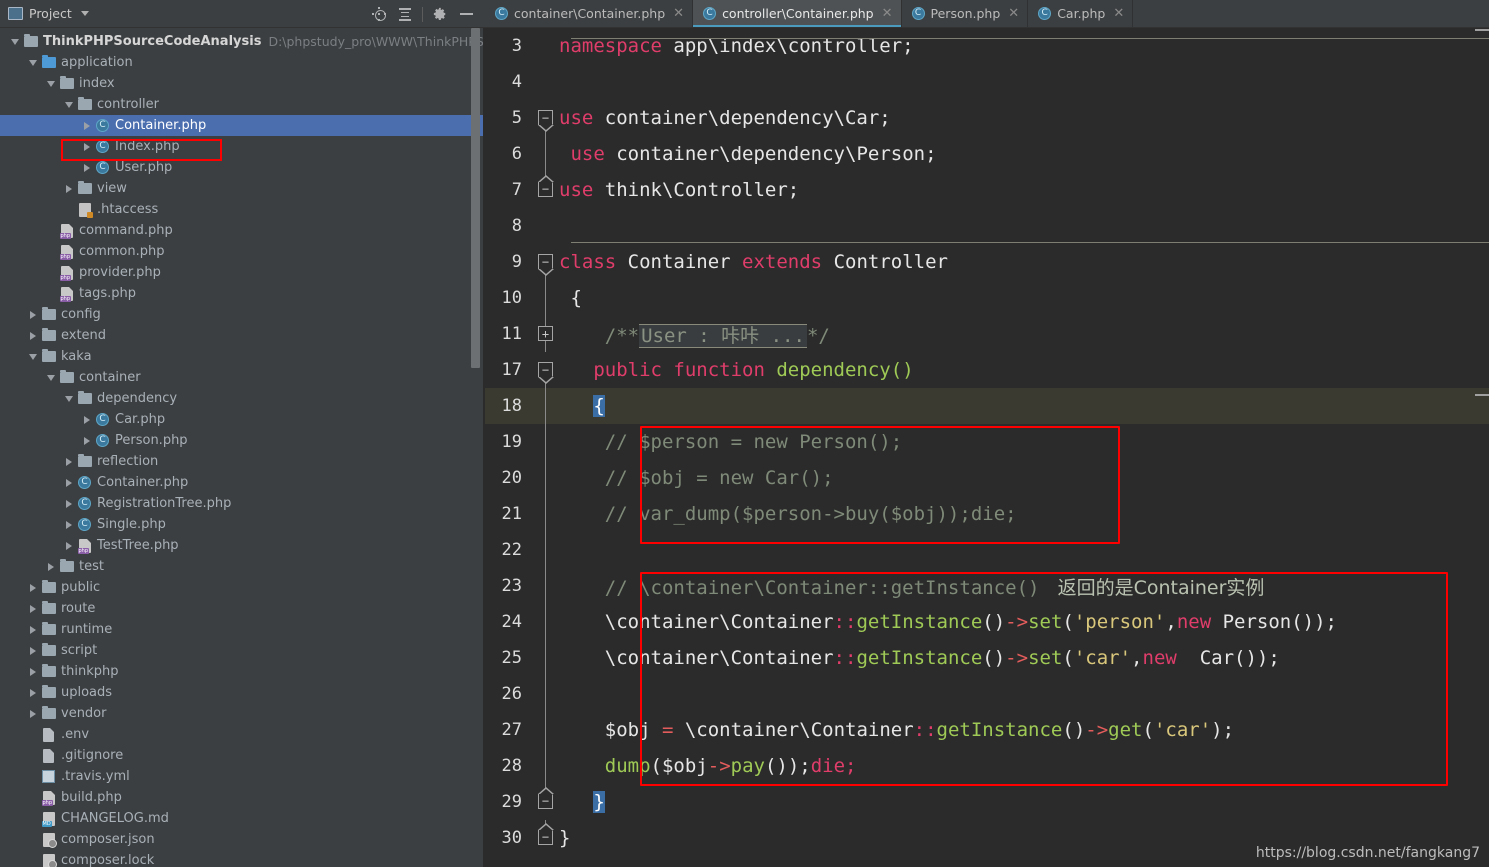 Image resolution: width=1489 pixels, height=867 pixels. Describe the element at coordinates (242, 524) in the screenshot. I see `tree-item-single-php: C Single.php` at that location.